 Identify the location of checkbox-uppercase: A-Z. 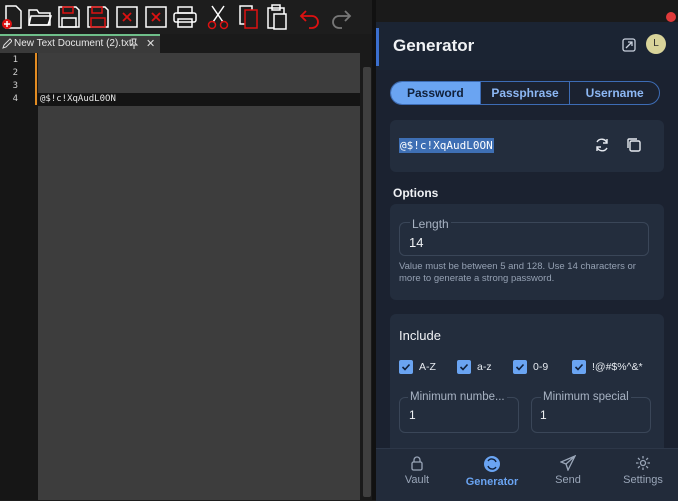
(417, 367).